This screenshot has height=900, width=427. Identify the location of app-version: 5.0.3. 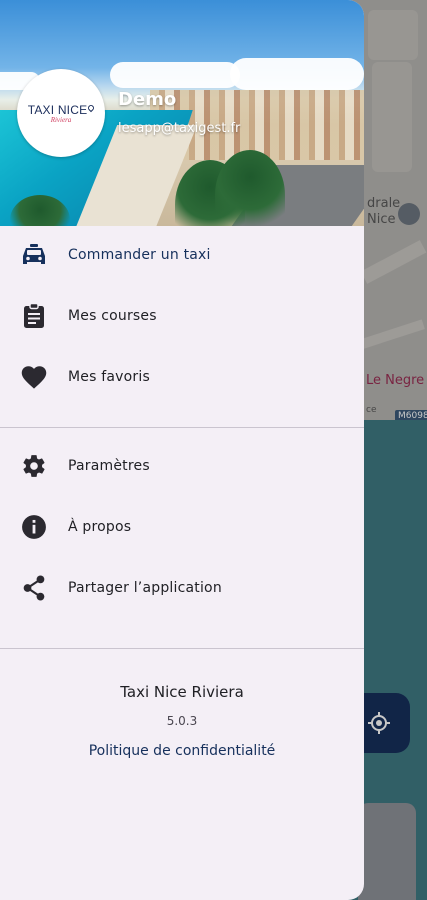
(182, 721).